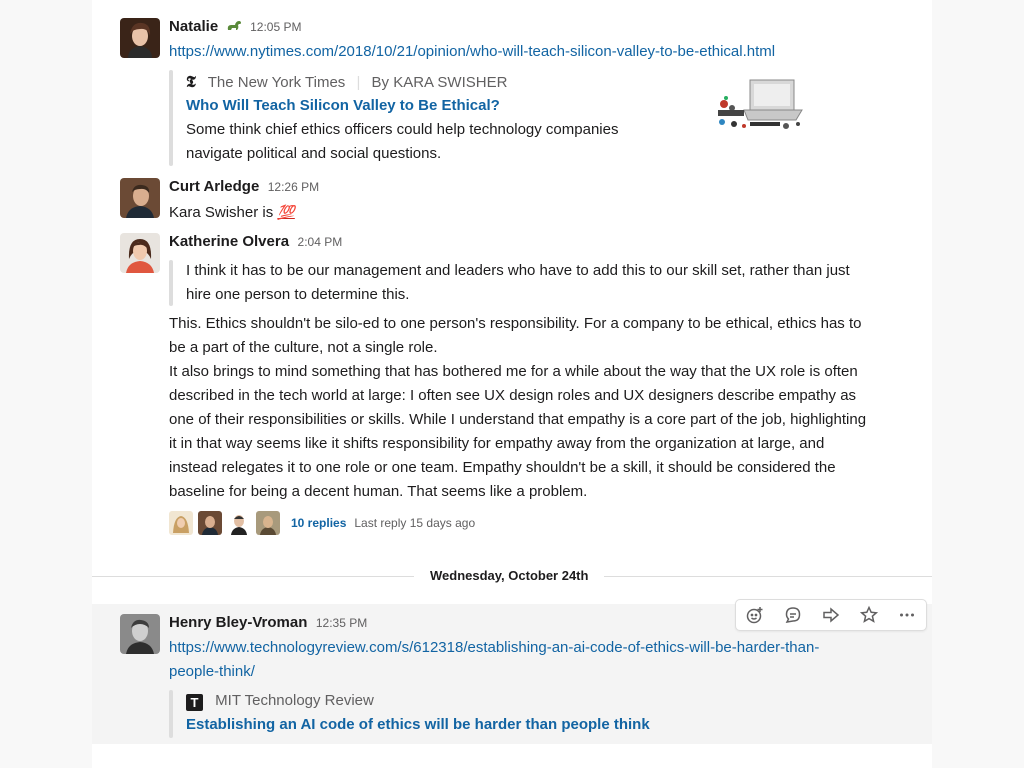 This screenshot has height=768, width=1024. I want to click on message-header: Henry Bley-Vroman 12:35 PM, so click(268, 623).